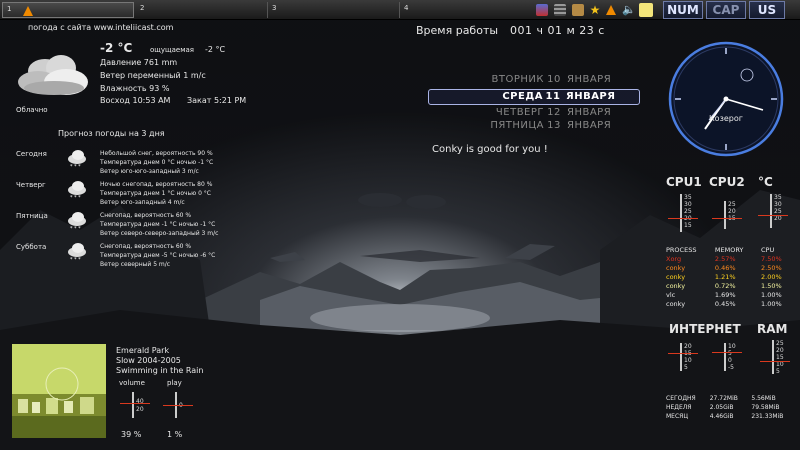 This screenshot has width=800, height=450. I want to click on workspace-2: 2, so click(202, 10).